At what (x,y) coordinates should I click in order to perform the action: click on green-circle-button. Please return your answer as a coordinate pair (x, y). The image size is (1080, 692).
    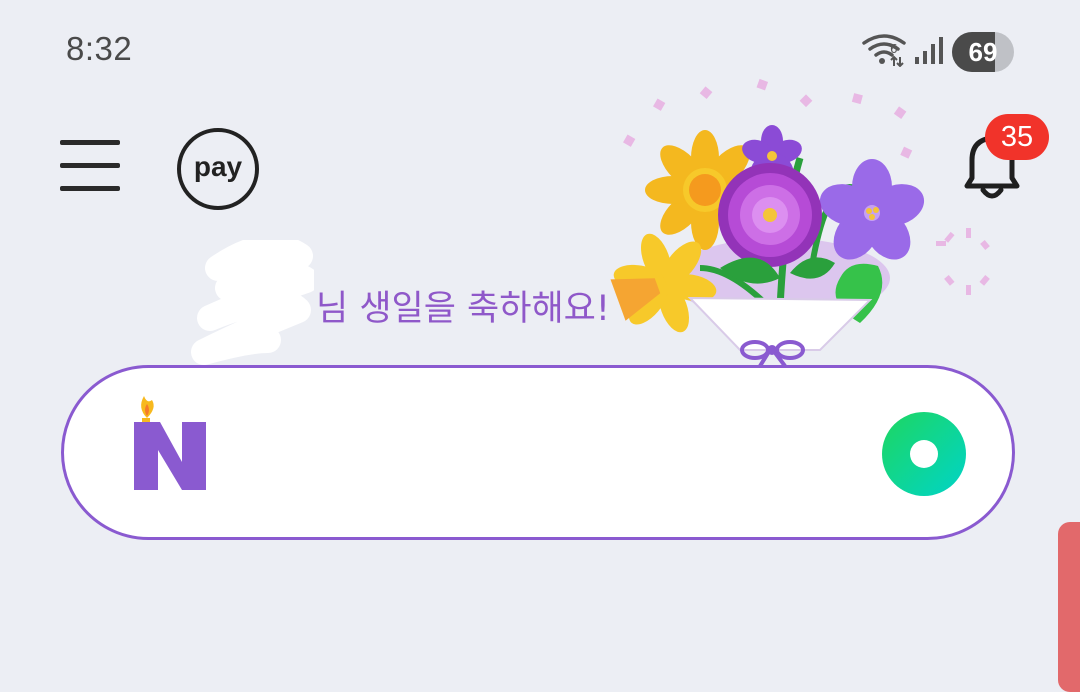
    Looking at the image, I should click on (924, 454).